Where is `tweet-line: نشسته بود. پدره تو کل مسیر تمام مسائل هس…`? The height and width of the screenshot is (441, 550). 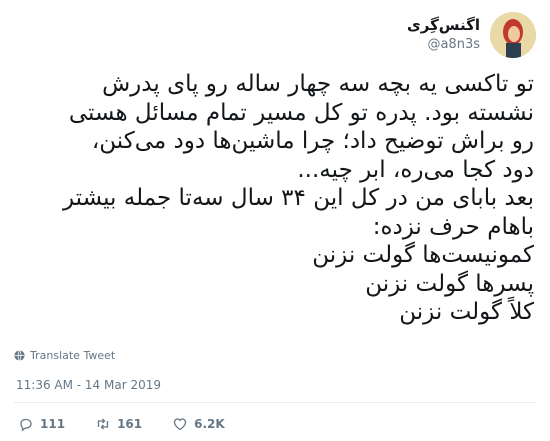
tweet-line: نشسته بود. پدره تو کل مسیر تمام مسائل هس… is located at coordinates (301, 112).